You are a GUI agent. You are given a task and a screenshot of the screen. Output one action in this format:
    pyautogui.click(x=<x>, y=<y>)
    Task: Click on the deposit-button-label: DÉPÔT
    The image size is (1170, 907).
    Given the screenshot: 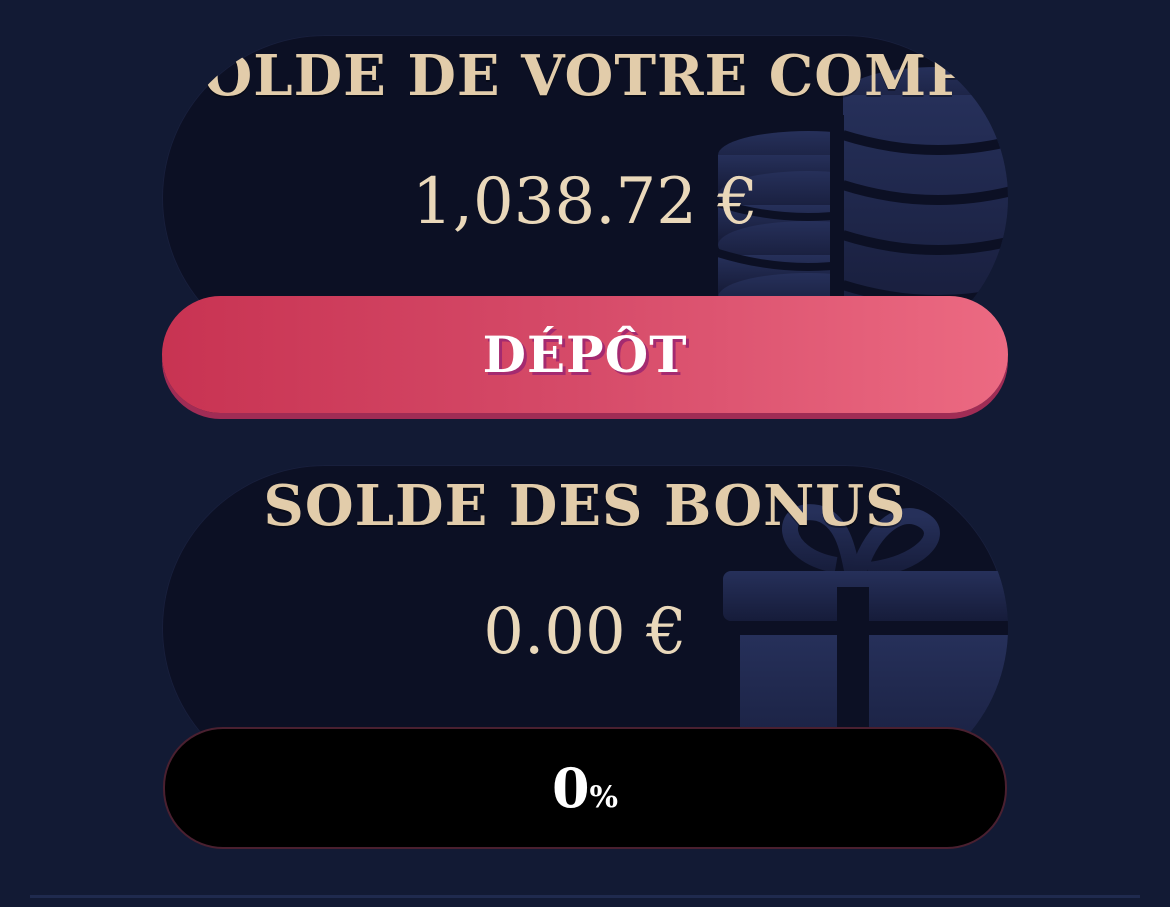 What is the action you would take?
    pyautogui.click(x=585, y=354)
    